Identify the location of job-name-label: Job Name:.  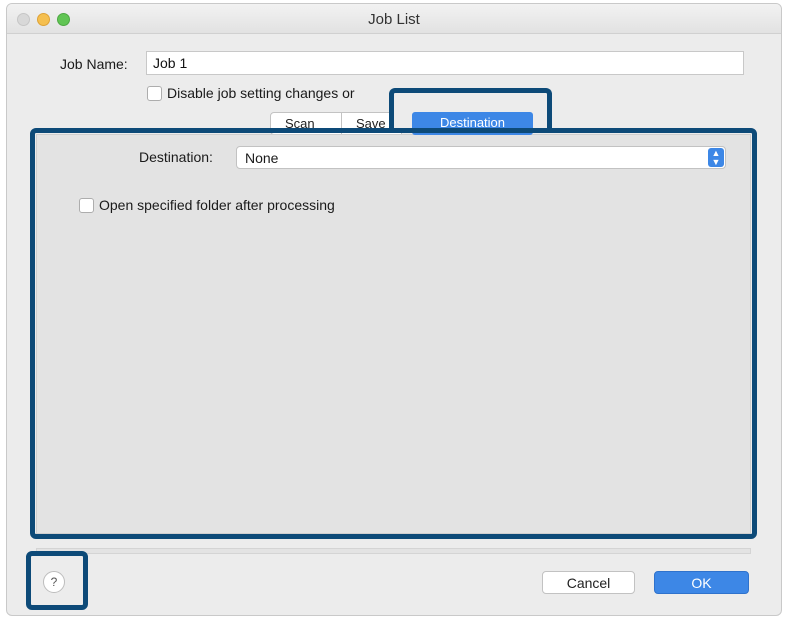
(94, 64).